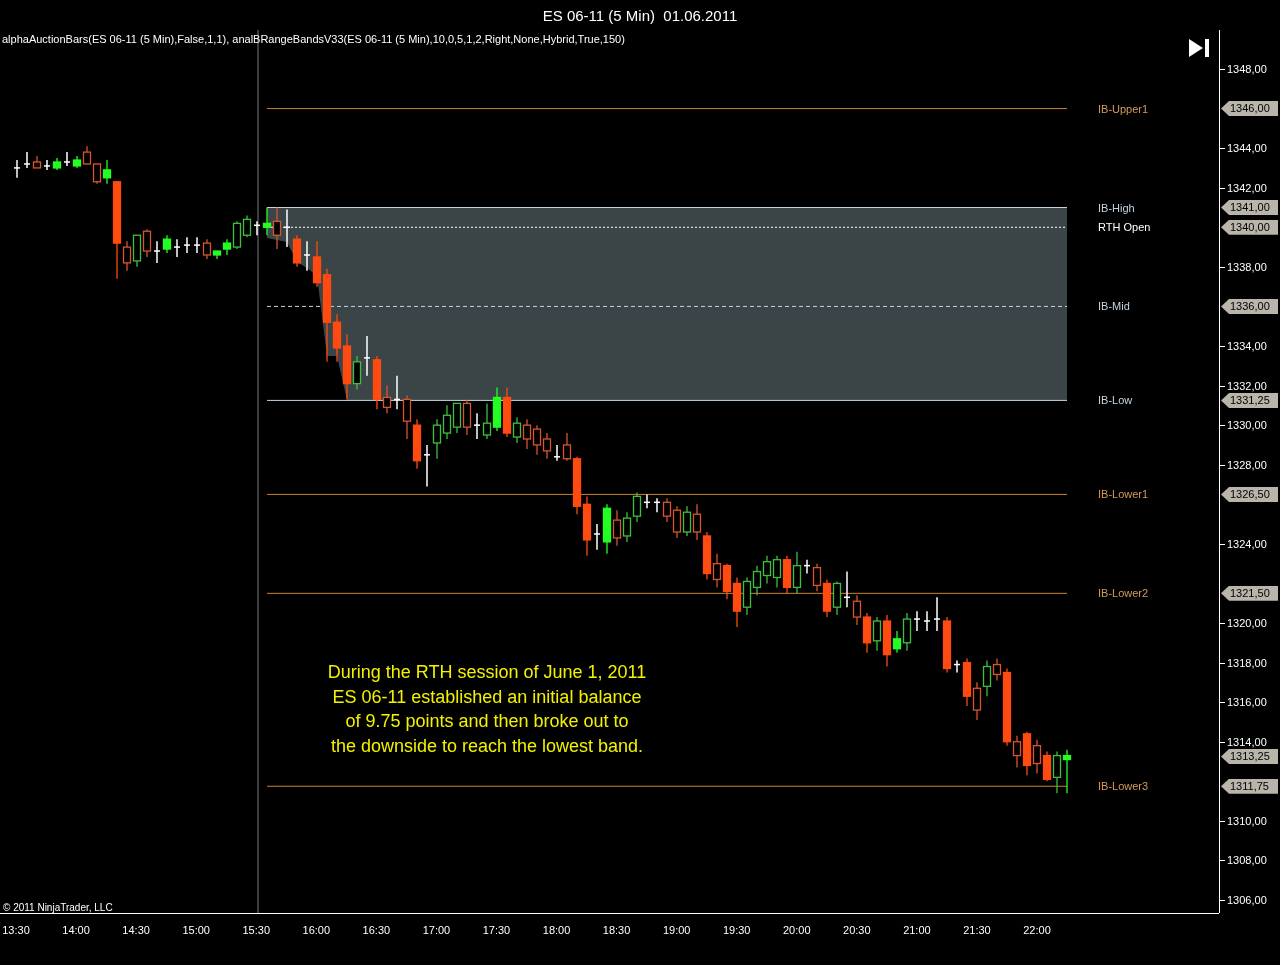 The image size is (1280, 965). What do you see at coordinates (1243, 187) in the screenshot?
I see `price-axis-label: 1342,00` at bounding box center [1243, 187].